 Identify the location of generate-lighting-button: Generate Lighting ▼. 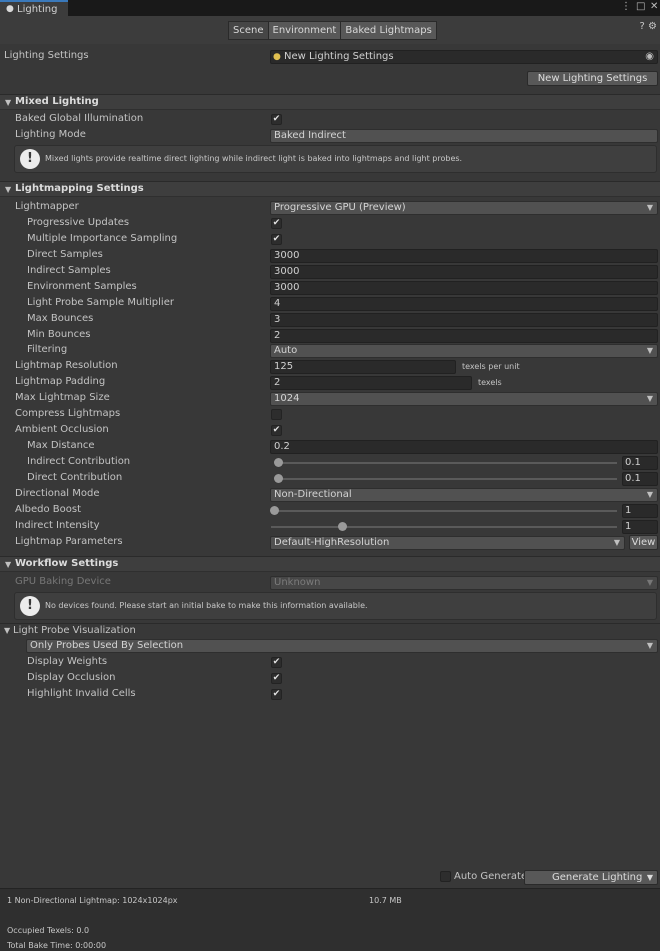
(591, 877).